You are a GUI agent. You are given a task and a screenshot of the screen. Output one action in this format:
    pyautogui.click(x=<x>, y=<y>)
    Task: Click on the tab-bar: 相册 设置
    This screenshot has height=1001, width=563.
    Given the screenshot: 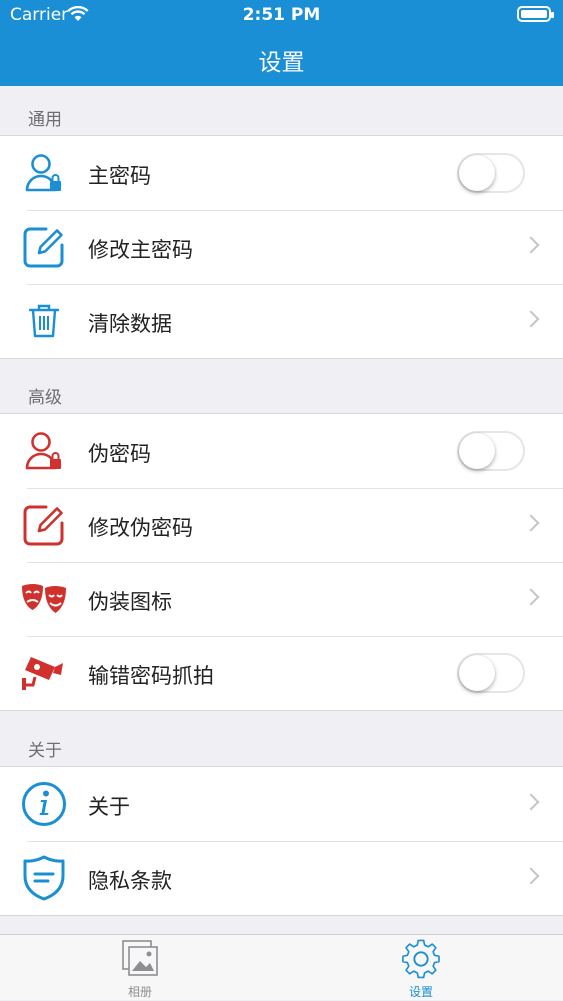 What is the action you would take?
    pyautogui.click(x=281, y=967)
    